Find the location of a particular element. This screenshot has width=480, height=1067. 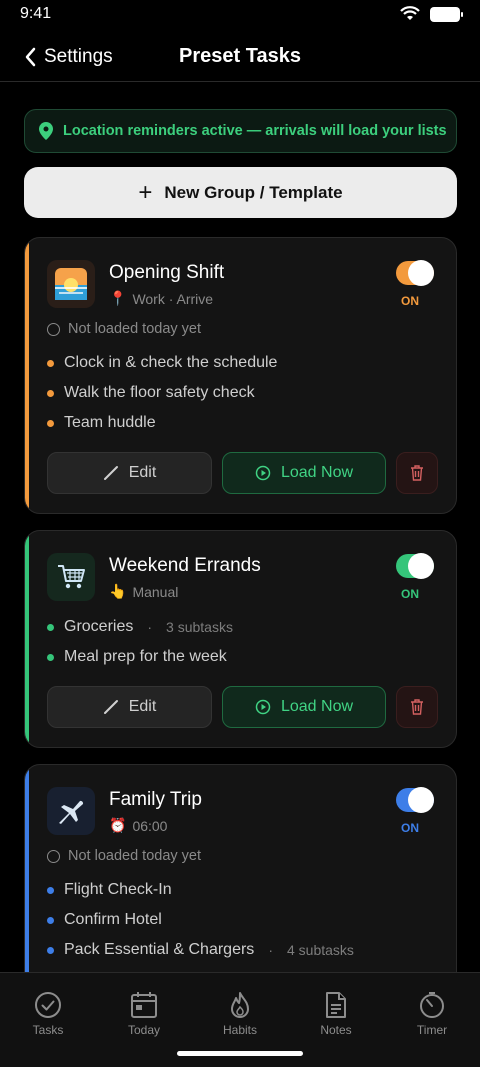

nav-bar: Settings Preset Tasks is located at coordinates (240, 57).